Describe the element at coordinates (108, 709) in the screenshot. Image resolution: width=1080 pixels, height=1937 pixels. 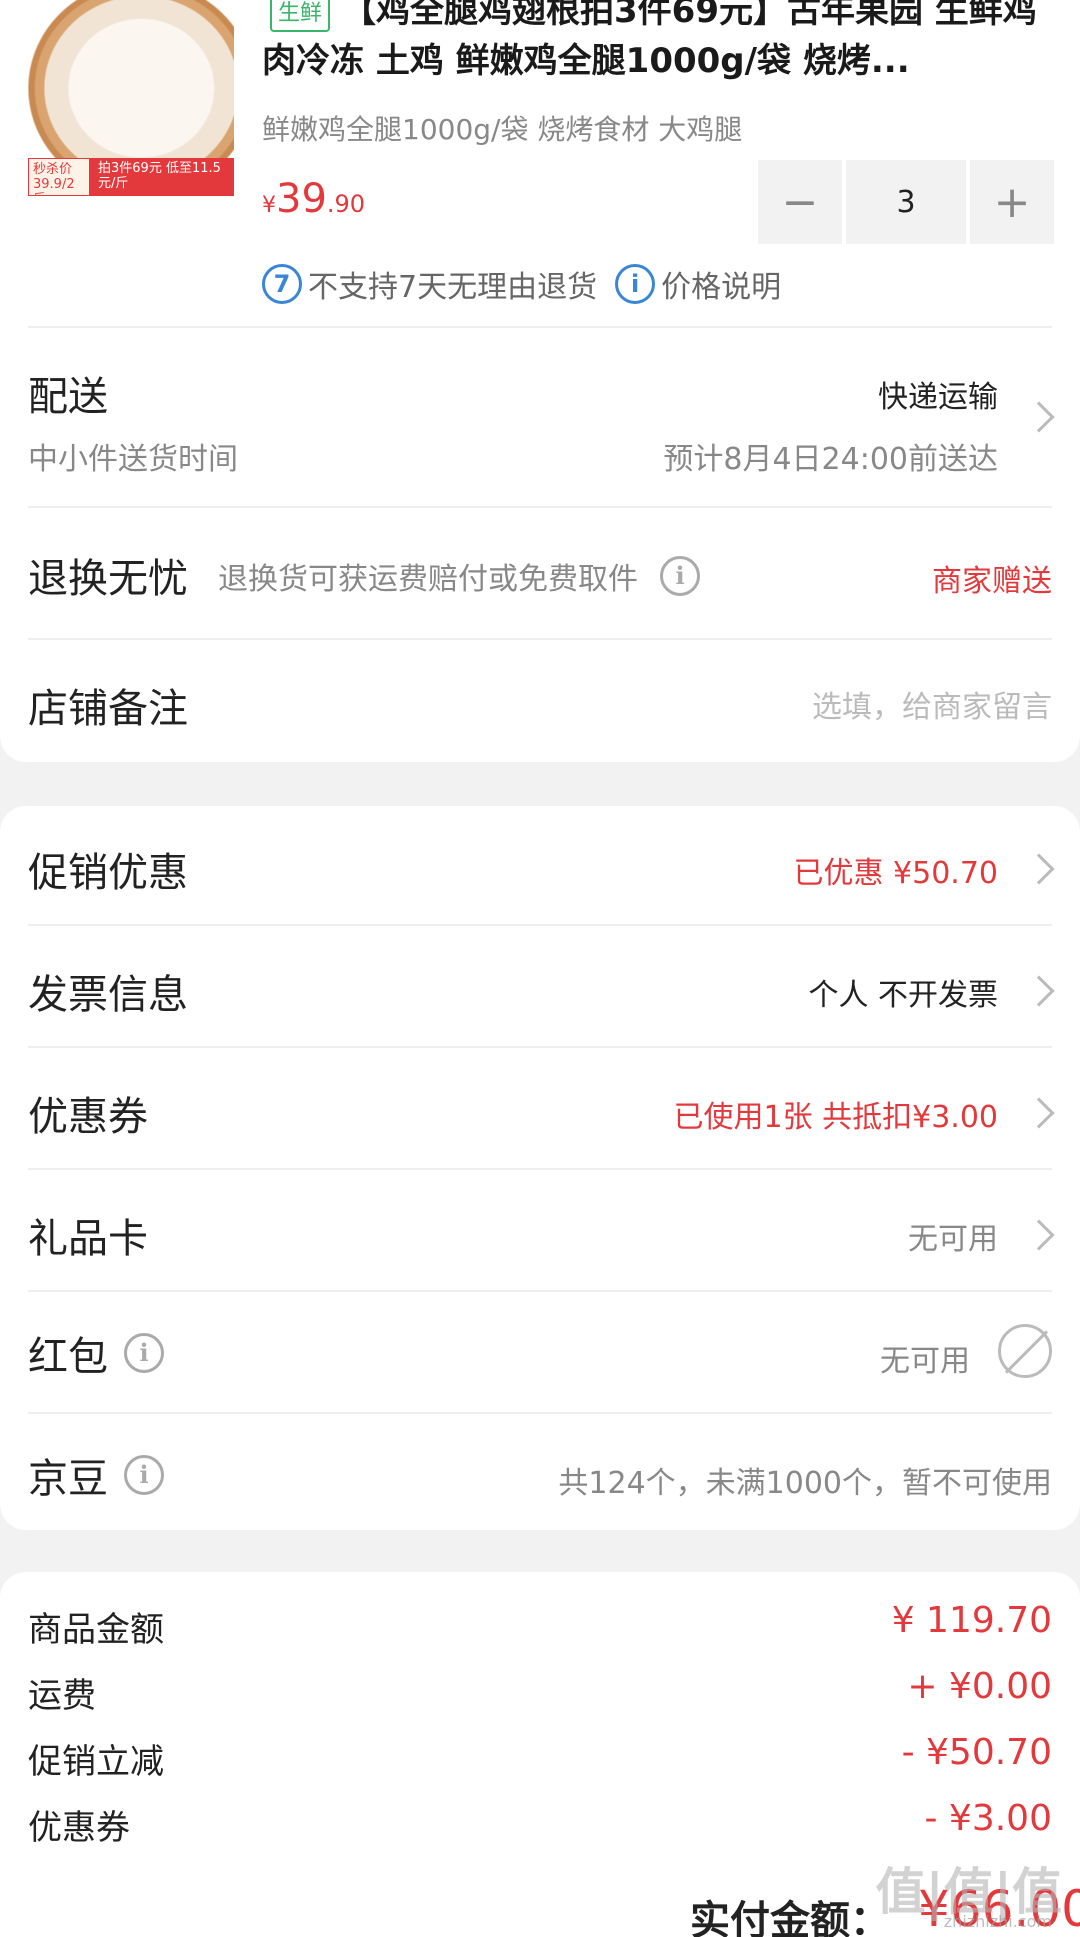
I see `remark-title: 店铺备注` at that location.